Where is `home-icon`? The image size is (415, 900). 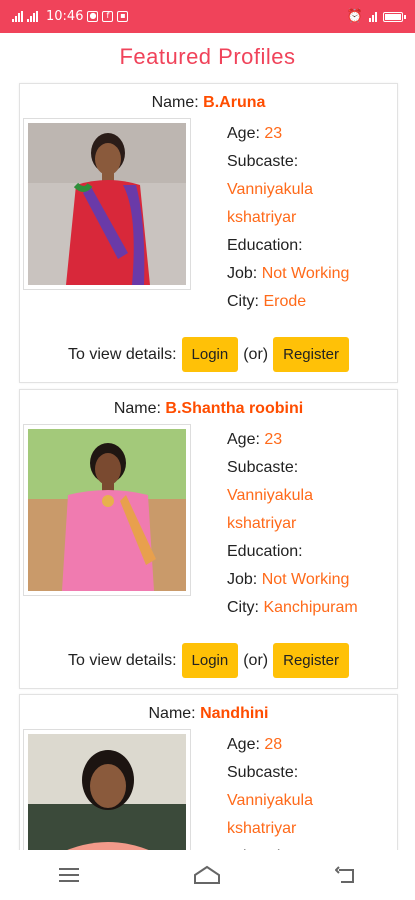 home-icon is located at coordinates (207, 875).